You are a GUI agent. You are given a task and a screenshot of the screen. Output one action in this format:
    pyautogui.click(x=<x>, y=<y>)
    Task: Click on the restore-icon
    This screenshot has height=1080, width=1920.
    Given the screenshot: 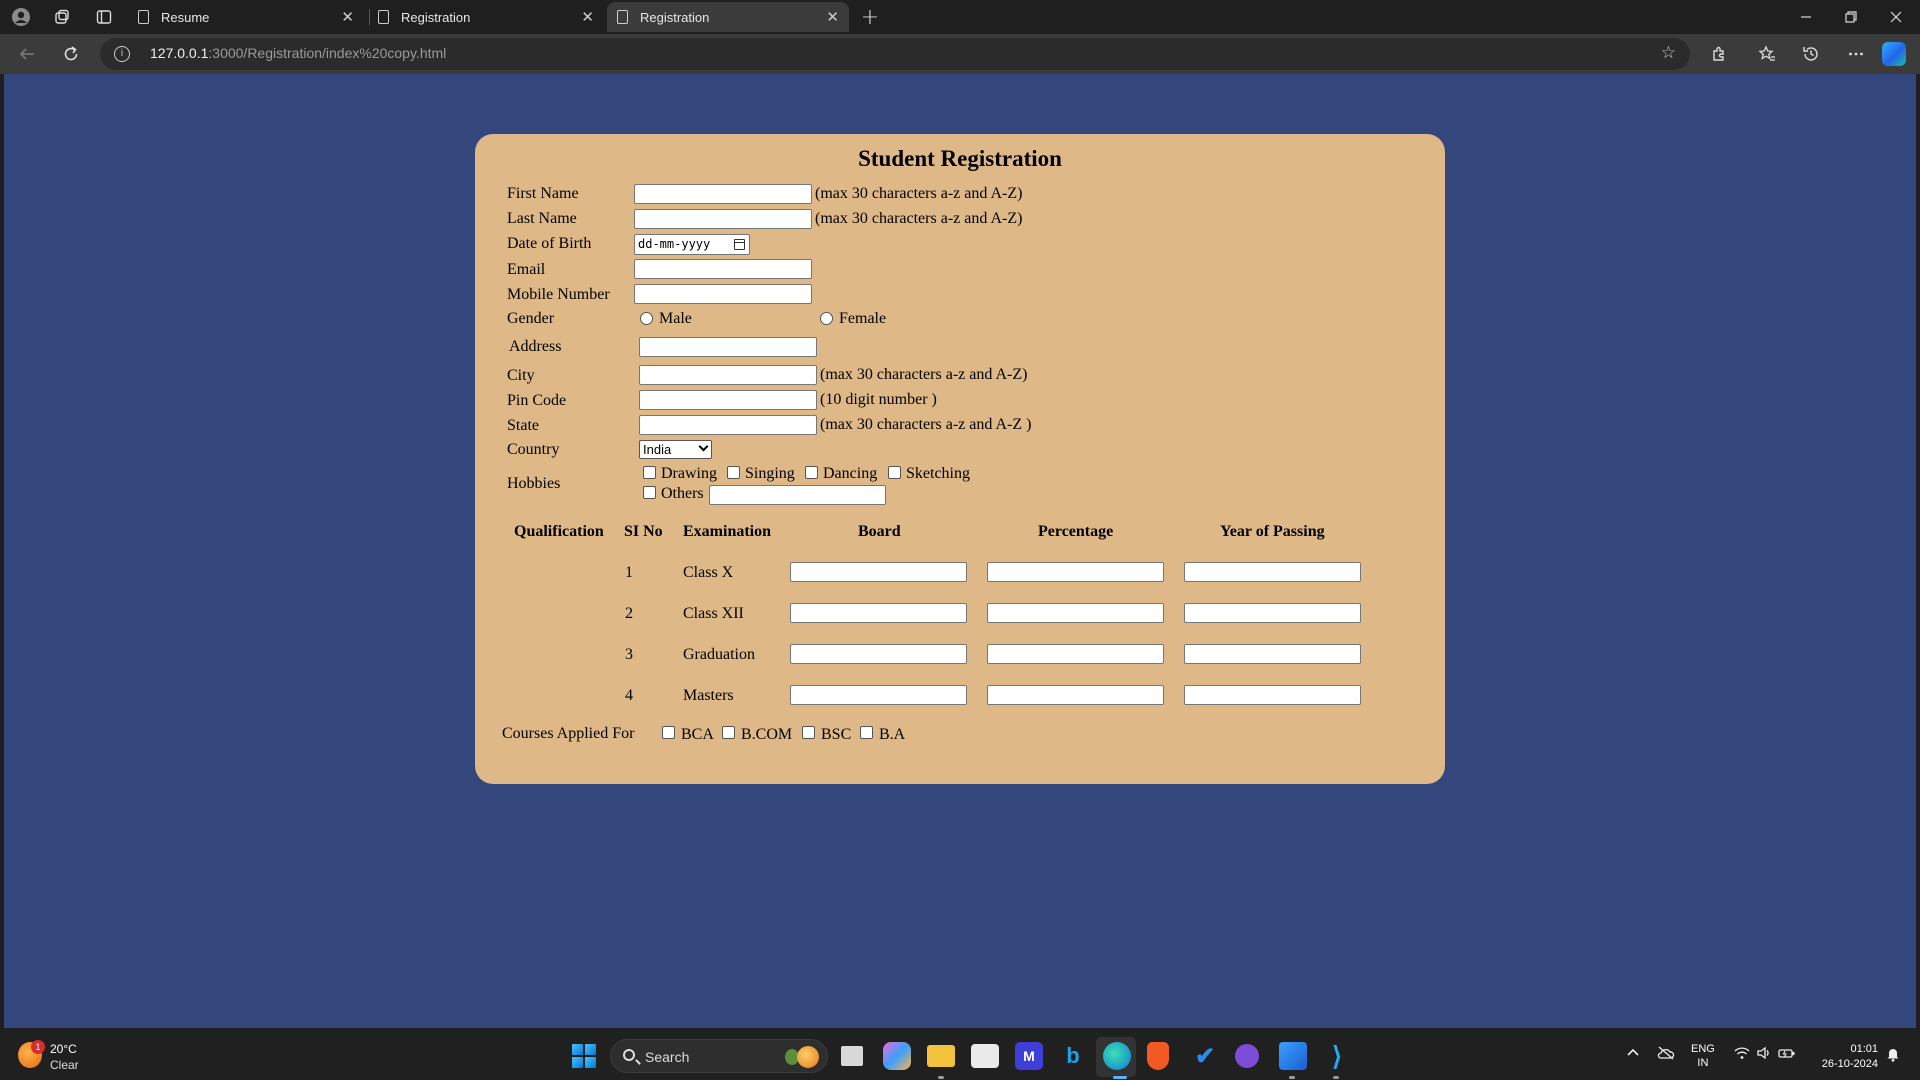 What is the action you would take?
    pyautogui.click(x=1851, y=17)
    